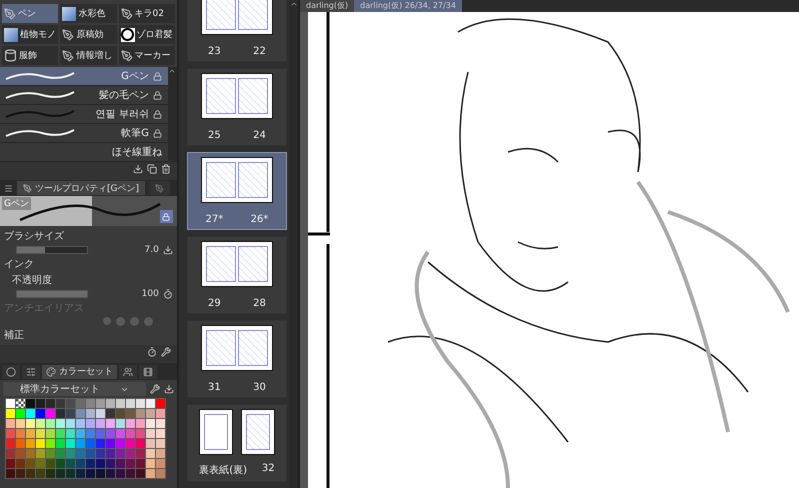  What do you see at coordinates (151, 352) in the screenshot?
I see `timer-icon` at bounding box center [151, 352].